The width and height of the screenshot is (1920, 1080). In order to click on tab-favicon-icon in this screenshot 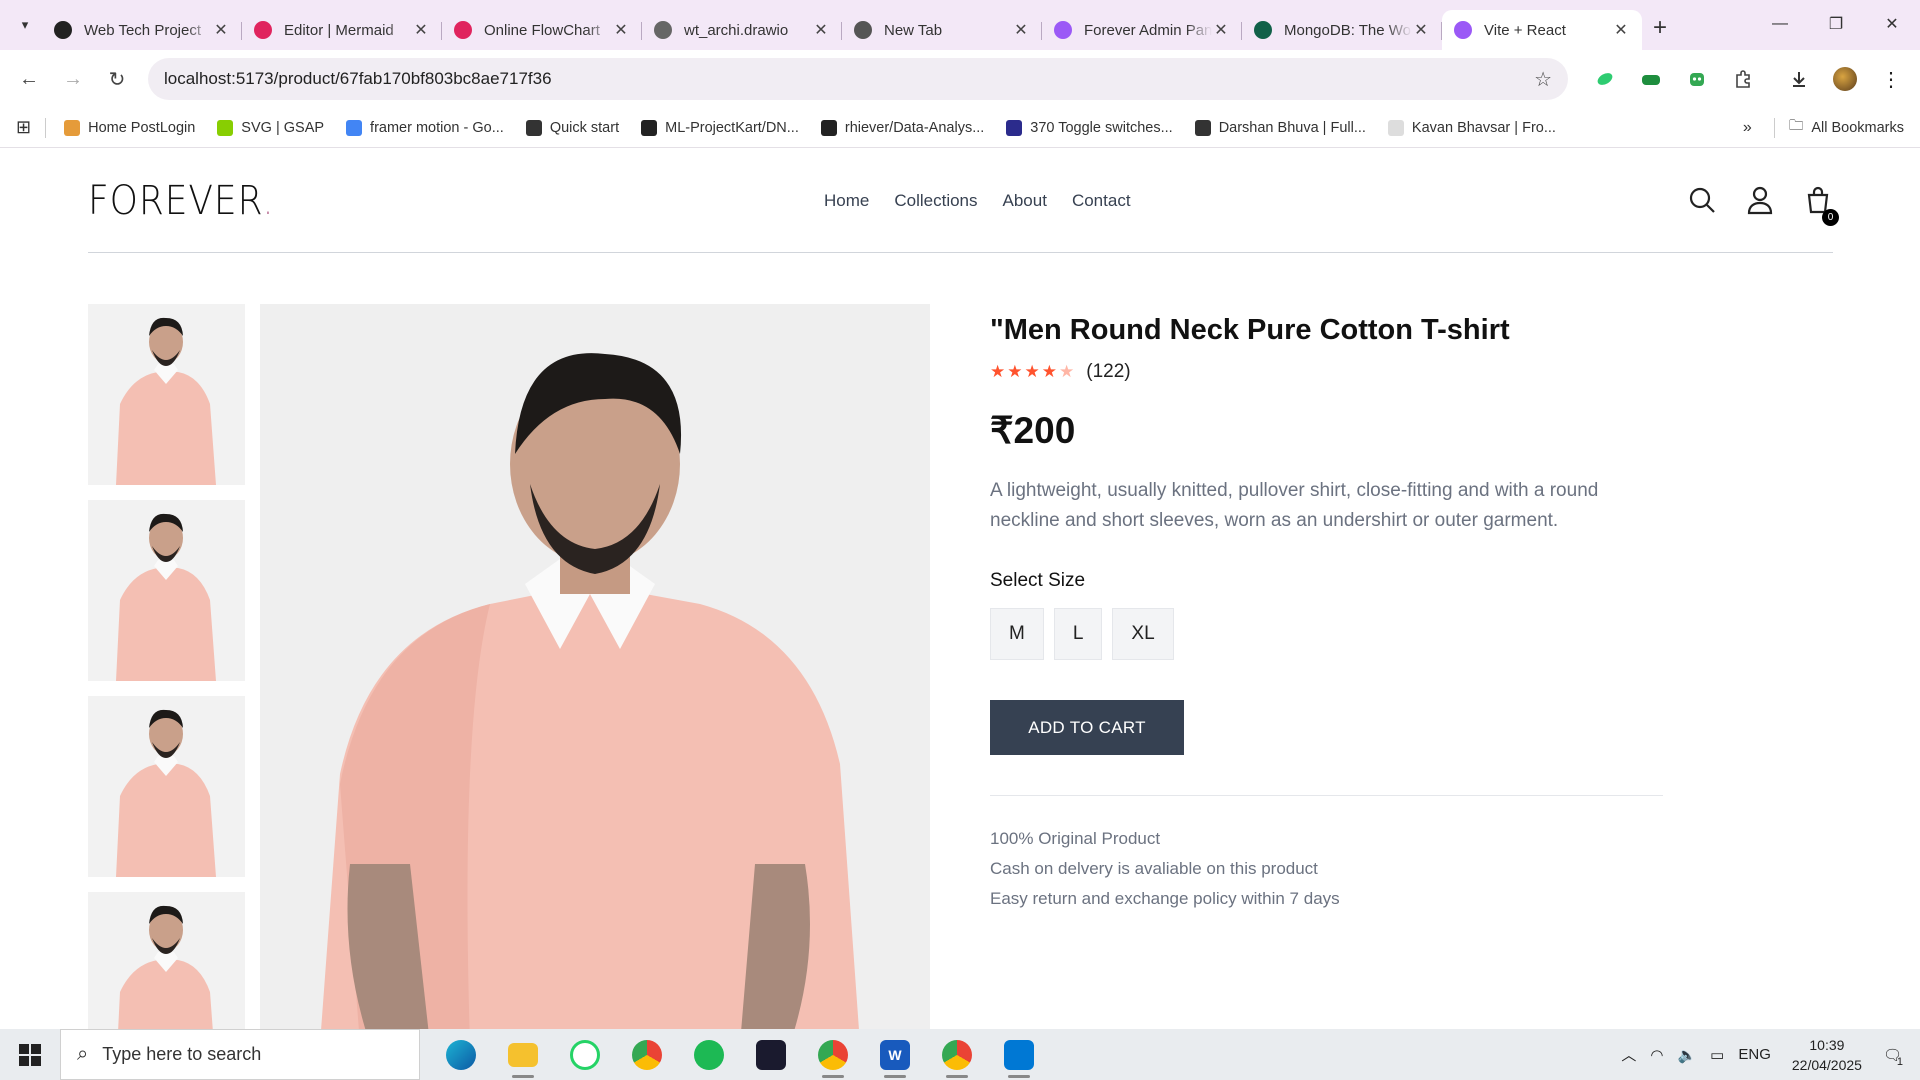, I will do `click(263, 30)`.